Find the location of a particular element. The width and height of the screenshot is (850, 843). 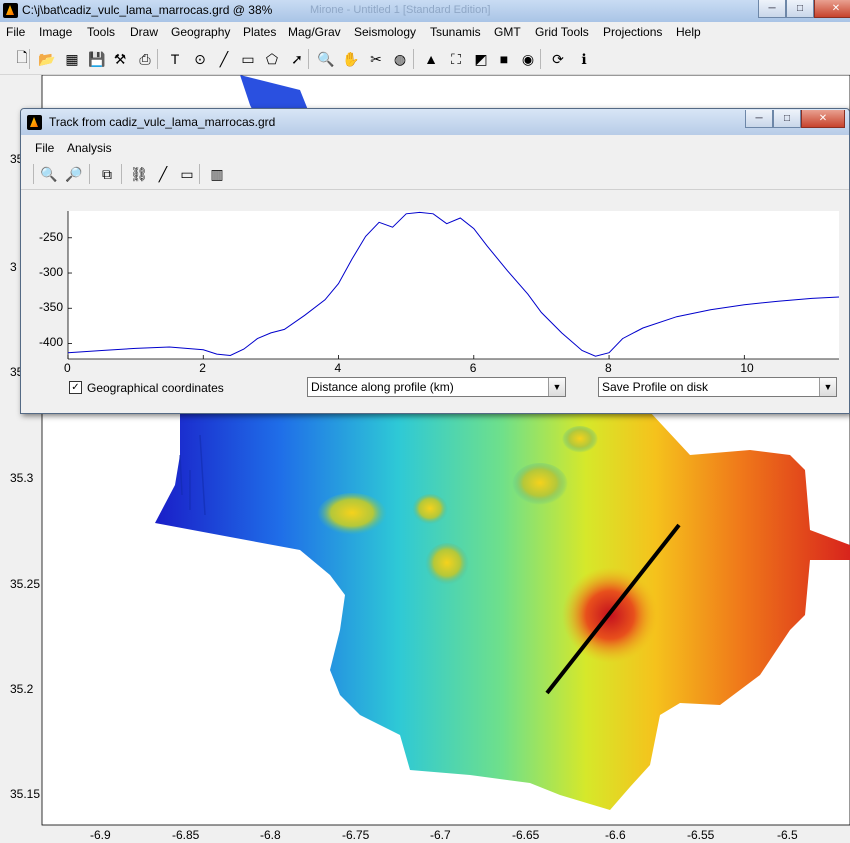

binoculars-icon: ⛶ is located at coordinates (456, 59).